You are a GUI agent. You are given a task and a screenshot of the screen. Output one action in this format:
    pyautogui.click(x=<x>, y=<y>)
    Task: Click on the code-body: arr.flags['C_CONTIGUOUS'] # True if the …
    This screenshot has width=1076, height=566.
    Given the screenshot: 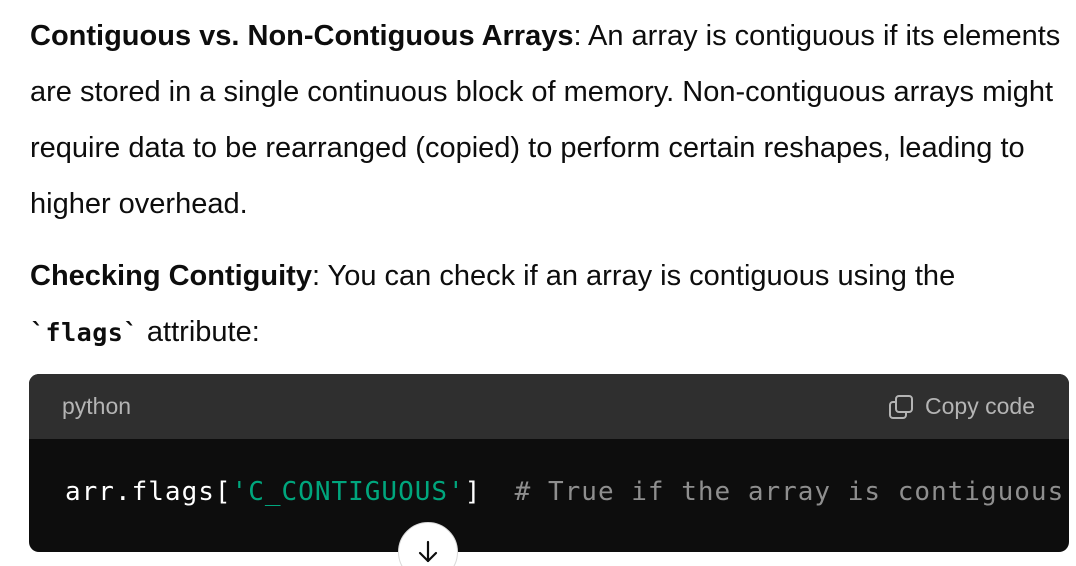 What is the action you would take?
    pyautogui.click(x=549, y=473)
    